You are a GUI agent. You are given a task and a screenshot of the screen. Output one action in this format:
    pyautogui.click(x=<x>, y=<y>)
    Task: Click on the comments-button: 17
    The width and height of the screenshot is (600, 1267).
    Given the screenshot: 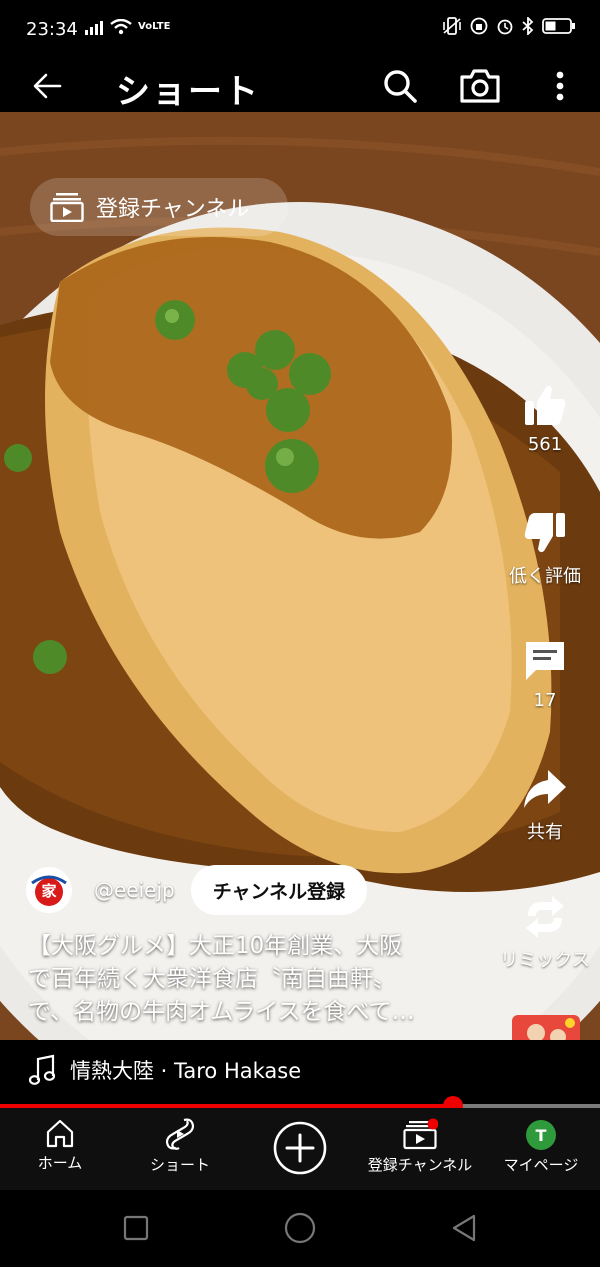 What is the action you would take?
    pyautogui.click(x=545, y=674)
    